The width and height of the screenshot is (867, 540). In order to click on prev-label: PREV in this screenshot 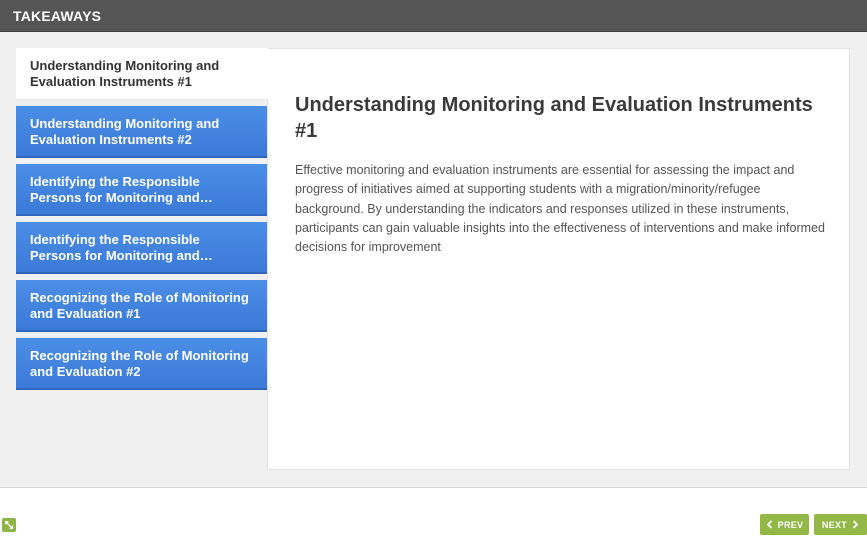, I will do `click(790, 524)`.